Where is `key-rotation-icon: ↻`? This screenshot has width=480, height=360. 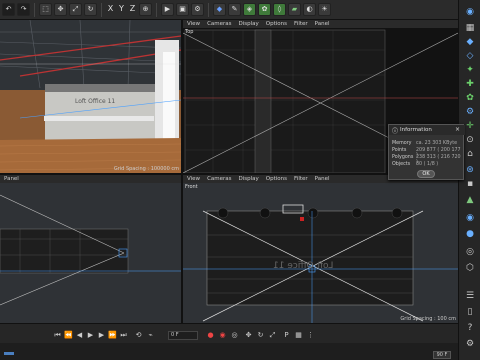 key-rotation-icon: ↻ is located at coordinates (260, 335).